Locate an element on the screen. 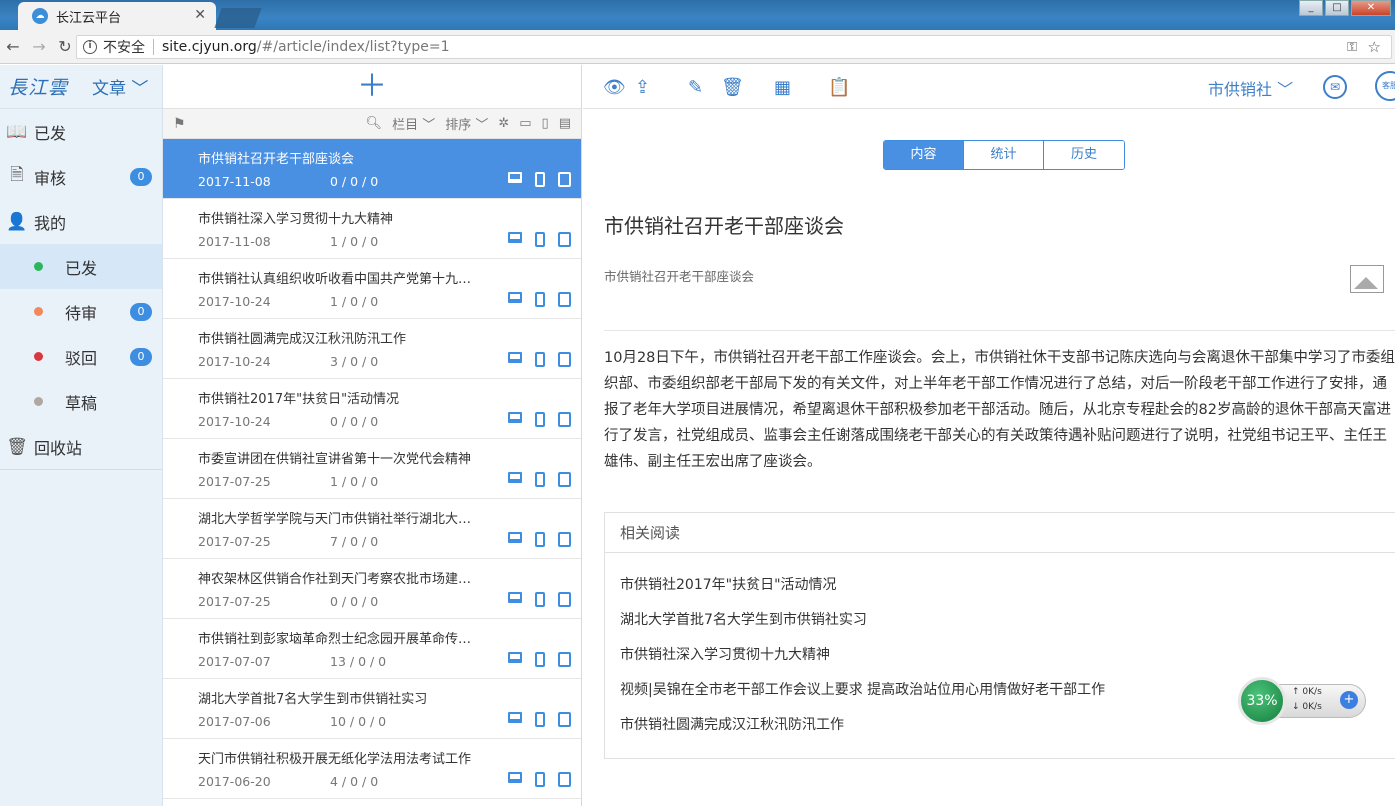 Image resolution: width=1395 pixels, height=806 pixels. close-tab-icon: ✕ is located at coordinates (200, 15).